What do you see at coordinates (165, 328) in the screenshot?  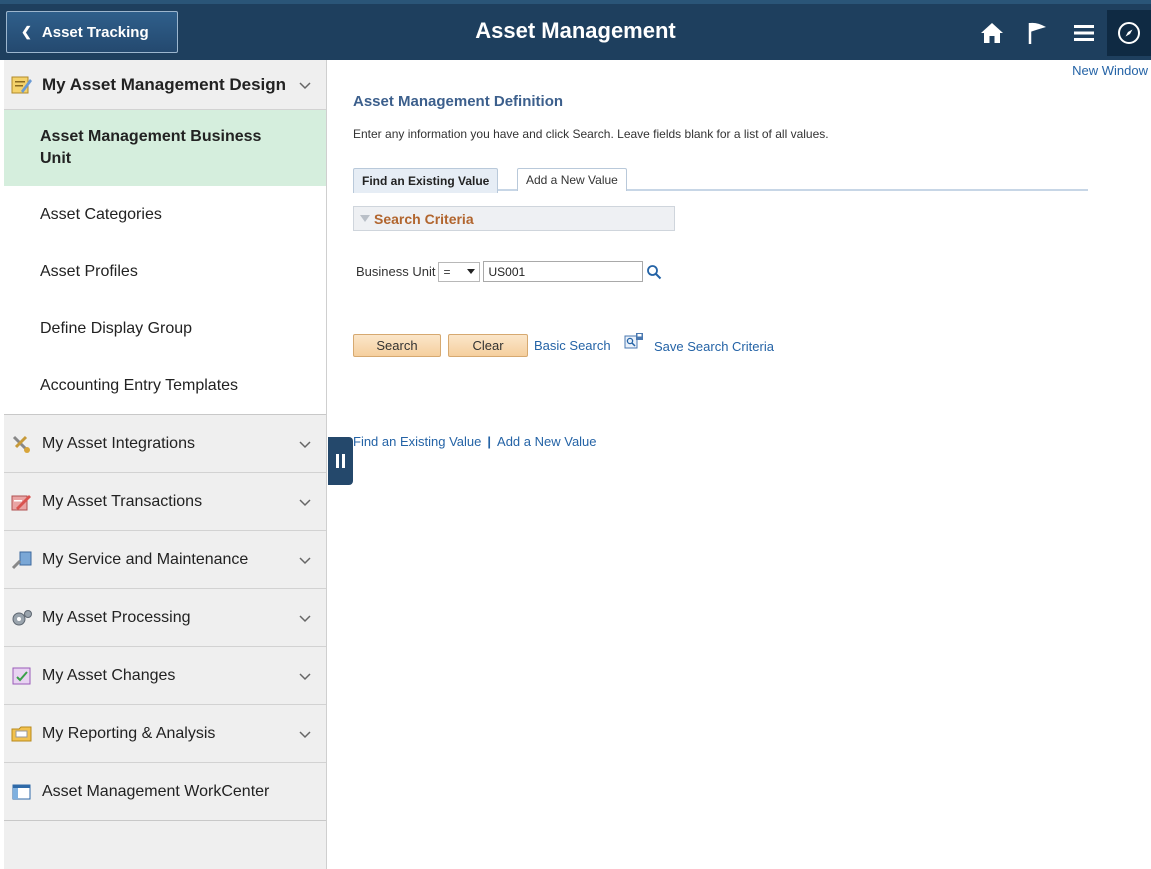 I see `sidebar-item-define-display-group: Define Display Group` at bounding box center [165, 328].